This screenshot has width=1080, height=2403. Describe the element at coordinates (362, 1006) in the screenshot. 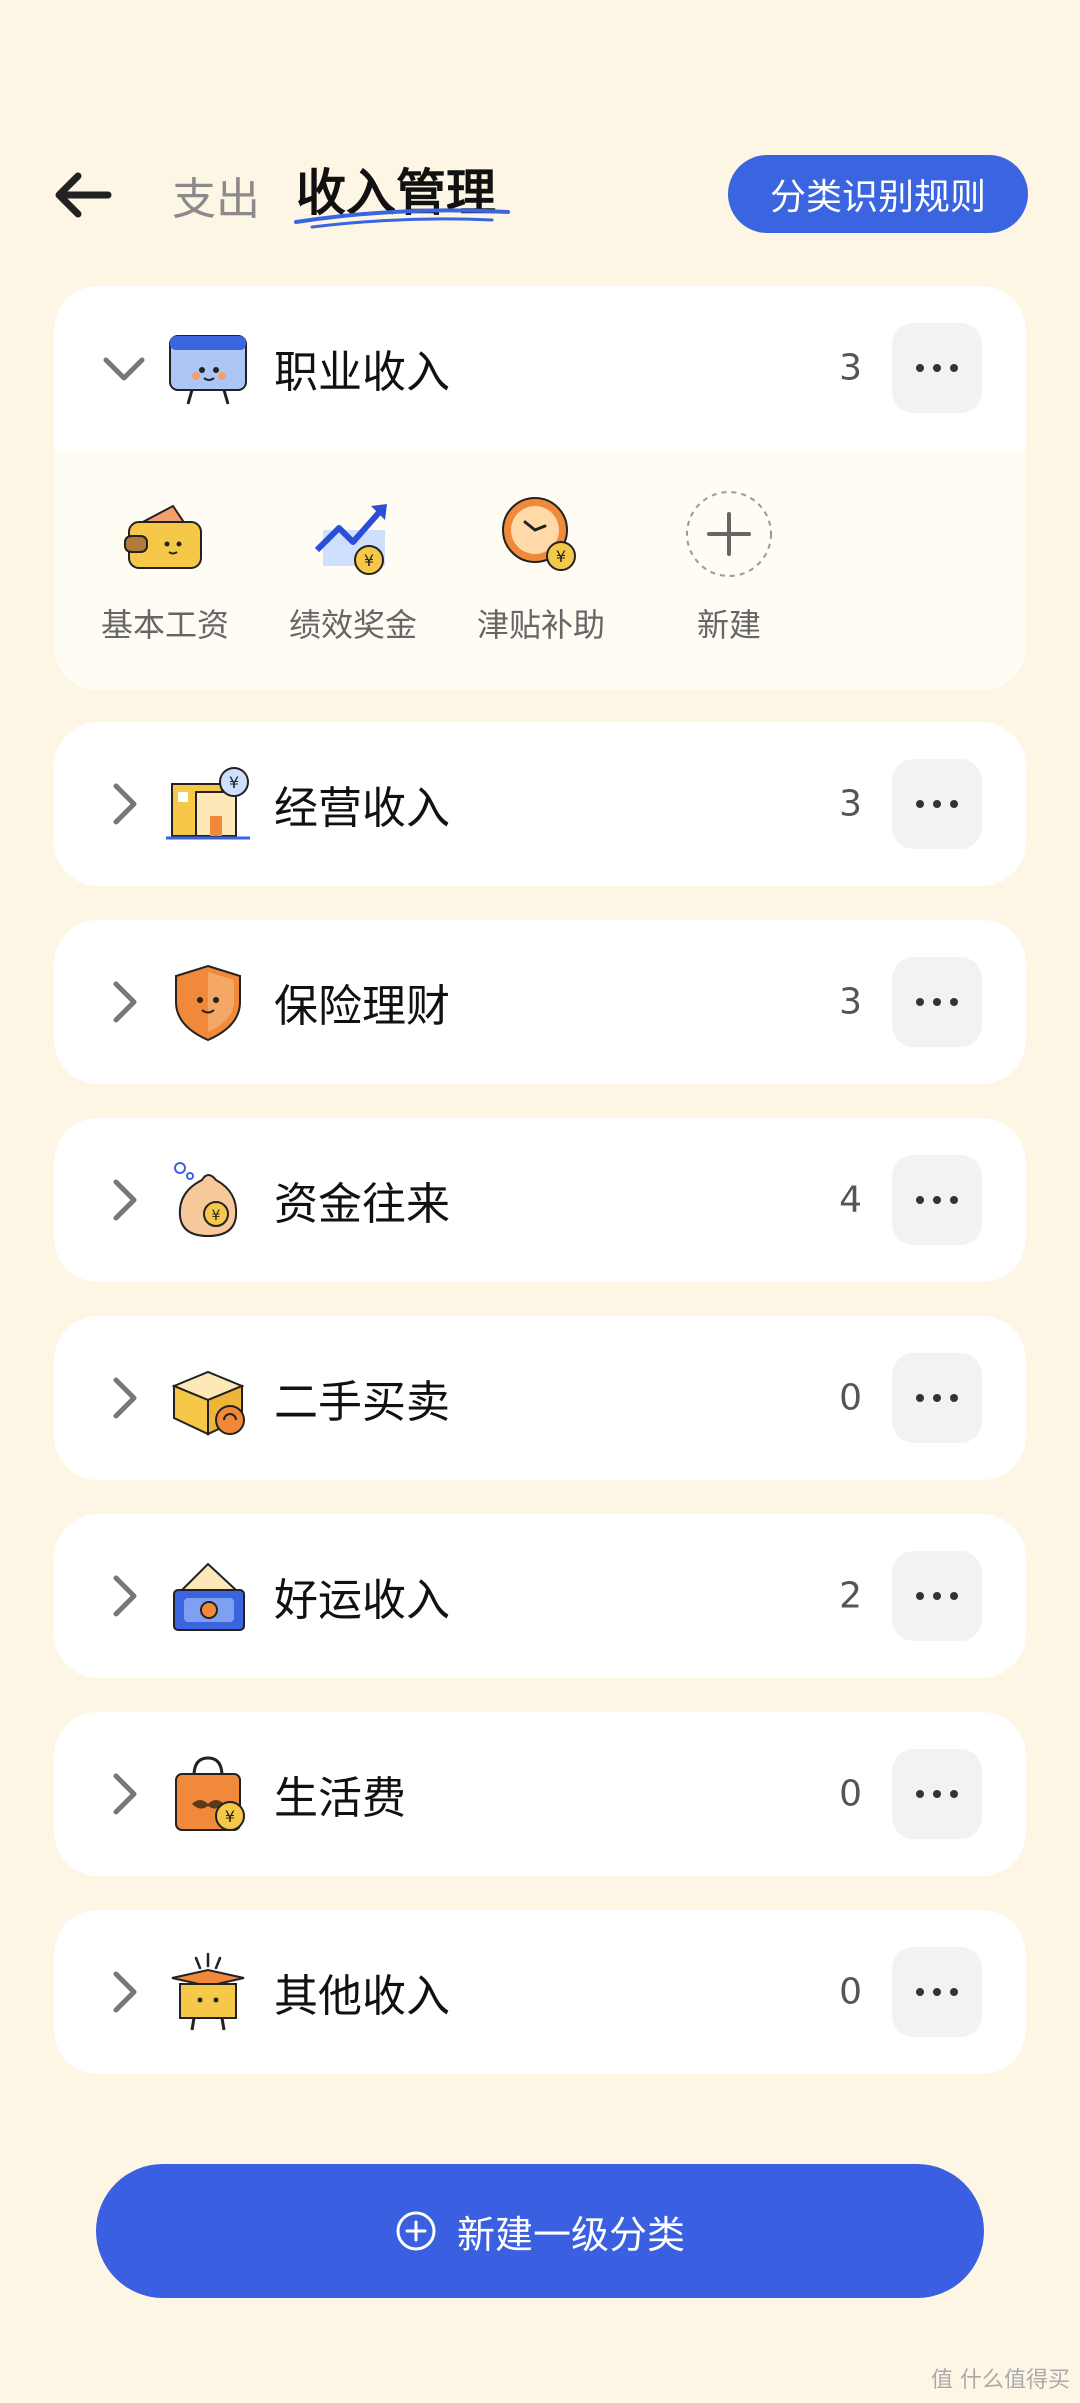

I see `category-label: 保险理财` at that location.